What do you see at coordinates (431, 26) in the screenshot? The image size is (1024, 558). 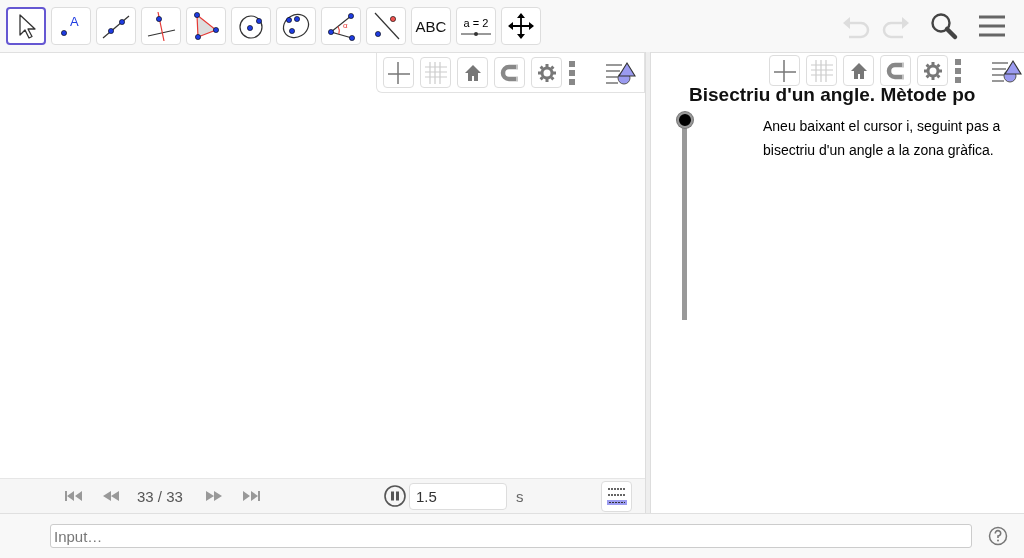 I see `text-tool-button: ABC` at bounding box center [431, 26].